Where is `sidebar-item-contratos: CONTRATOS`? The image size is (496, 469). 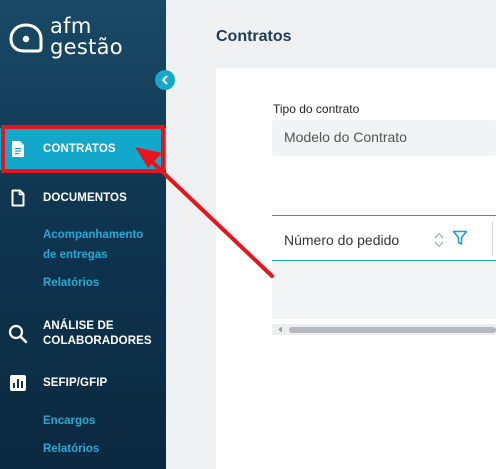 sidebar-item-contratos: CONTRATOS is located at coordinates (83, 149).